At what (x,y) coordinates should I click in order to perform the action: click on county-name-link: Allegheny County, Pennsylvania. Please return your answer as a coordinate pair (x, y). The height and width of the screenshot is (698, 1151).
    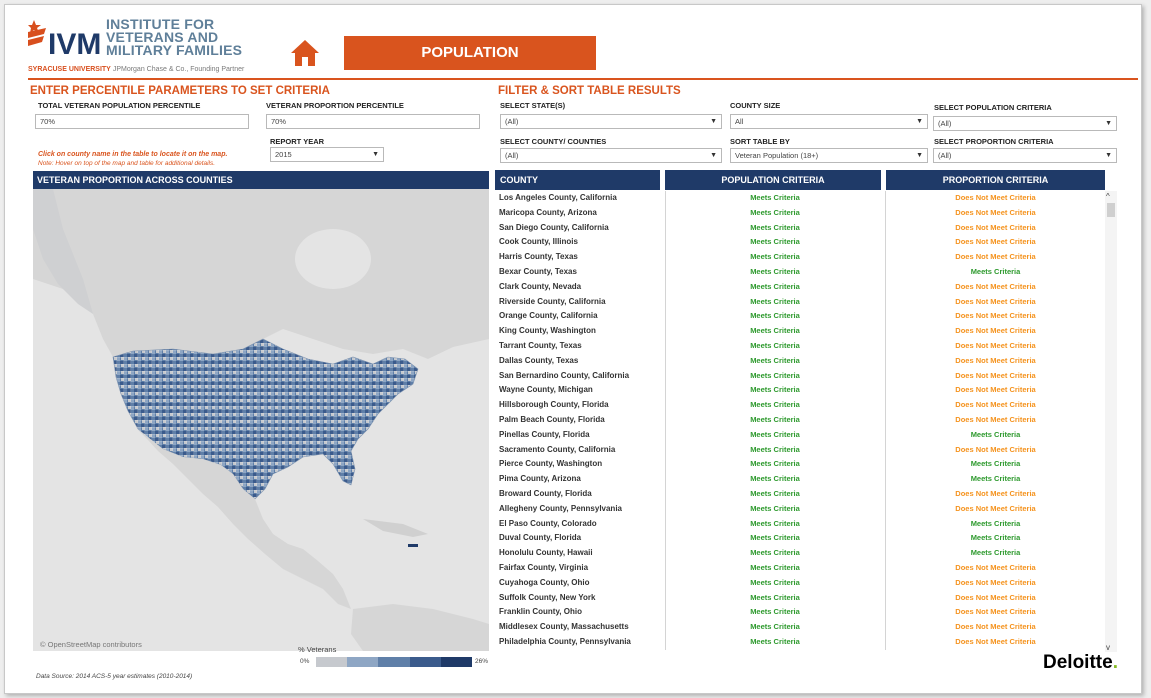
    Looking at the image, I should click on (560, 509).